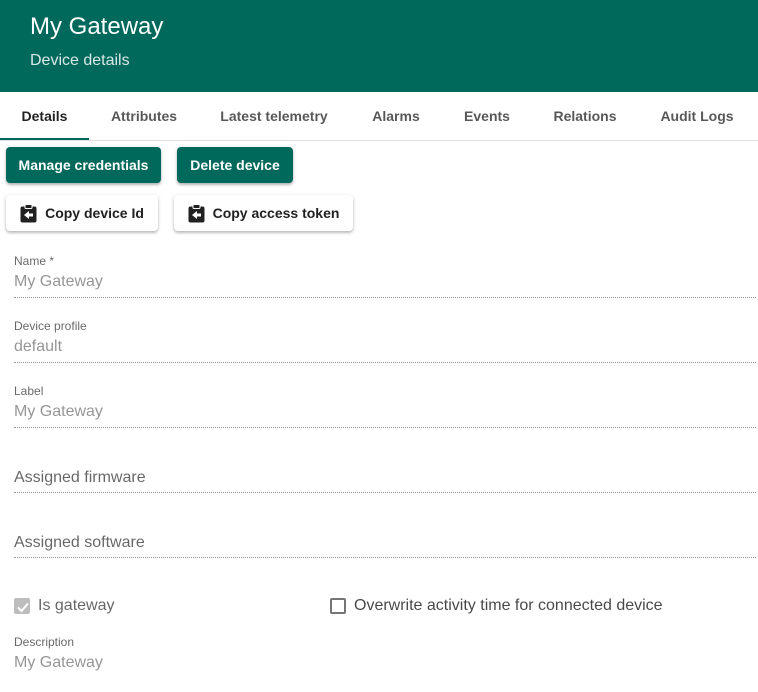  I want to click on page-subtitle: Device details, so click(80, 60).